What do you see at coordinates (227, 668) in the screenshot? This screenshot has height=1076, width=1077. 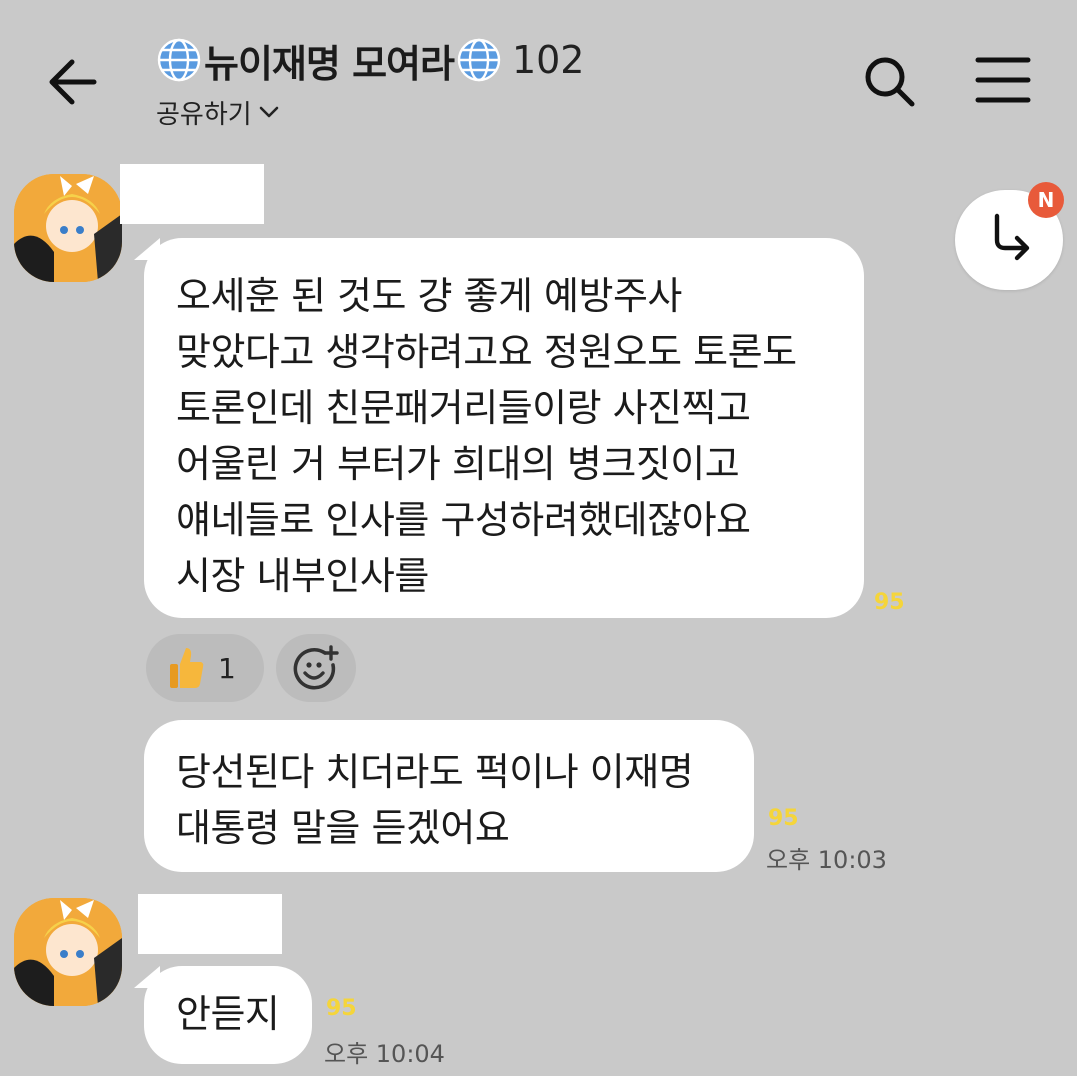 I see `reaction-count: 1` at bounding box center [227, 668].